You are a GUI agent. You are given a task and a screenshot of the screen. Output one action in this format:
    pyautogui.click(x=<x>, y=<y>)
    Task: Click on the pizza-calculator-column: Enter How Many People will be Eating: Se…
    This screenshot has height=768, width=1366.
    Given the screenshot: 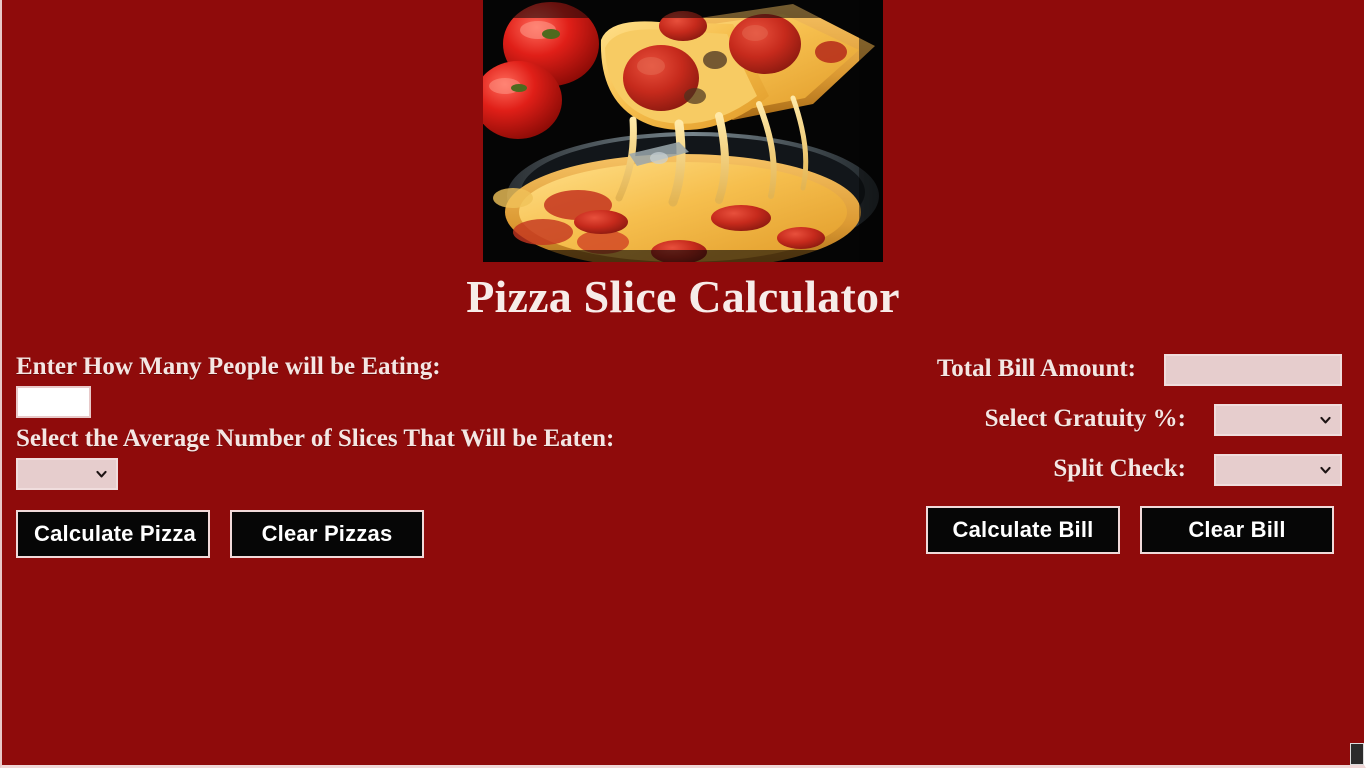 What is the action you would take?
    pyautogui.click(x=336, y=455)
    